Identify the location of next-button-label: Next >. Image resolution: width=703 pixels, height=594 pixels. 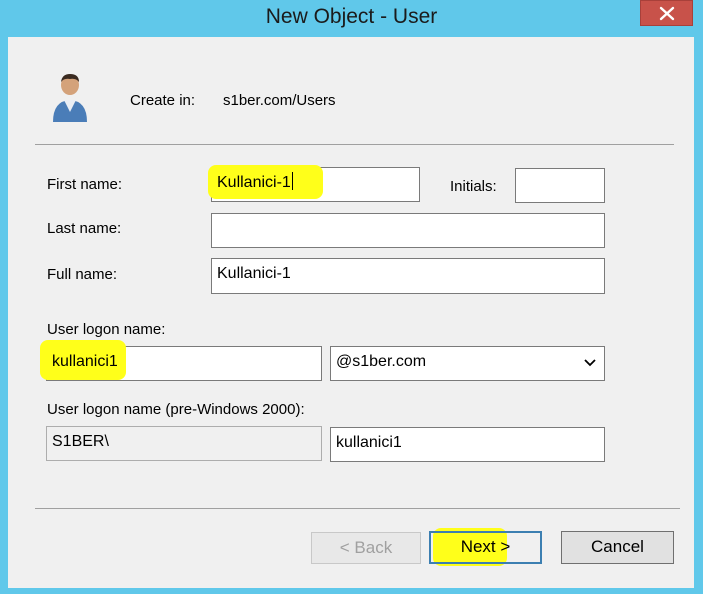
(485, 546).